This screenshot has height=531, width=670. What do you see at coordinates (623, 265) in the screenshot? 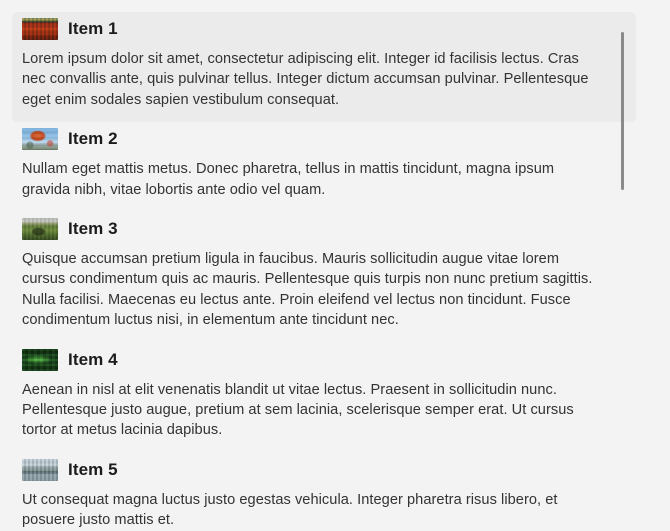
I see `vertical-scrollbar` at bounding box center [623, 265].